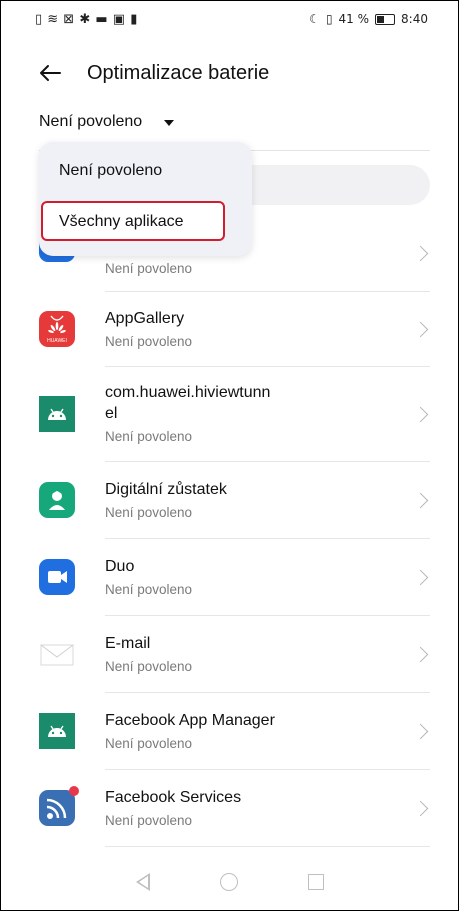  What do you see at coordinates (234, 731) in the screenshot?
I see `list-item: Facebook App Manager Není povoleno` at bounding box center [234, 731].